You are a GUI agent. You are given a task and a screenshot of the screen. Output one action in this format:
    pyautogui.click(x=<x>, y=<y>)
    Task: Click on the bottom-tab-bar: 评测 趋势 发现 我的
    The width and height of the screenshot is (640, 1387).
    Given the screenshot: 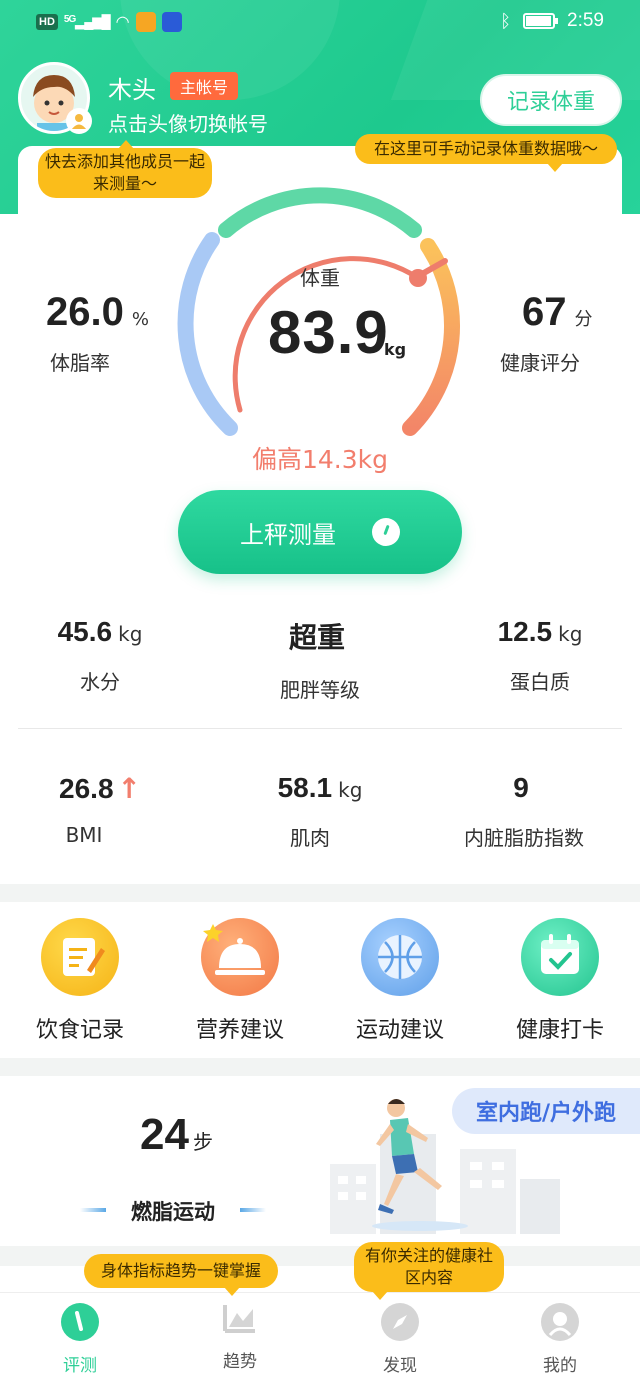 What is the action you would take?
    pyautogui.click(x=320, y=1339)
    